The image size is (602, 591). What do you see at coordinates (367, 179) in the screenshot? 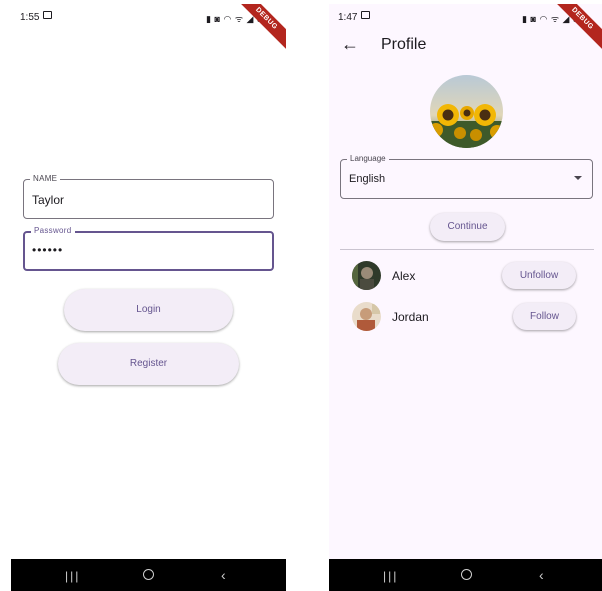
I see `language-value: English` at bounding box center [367, 179].